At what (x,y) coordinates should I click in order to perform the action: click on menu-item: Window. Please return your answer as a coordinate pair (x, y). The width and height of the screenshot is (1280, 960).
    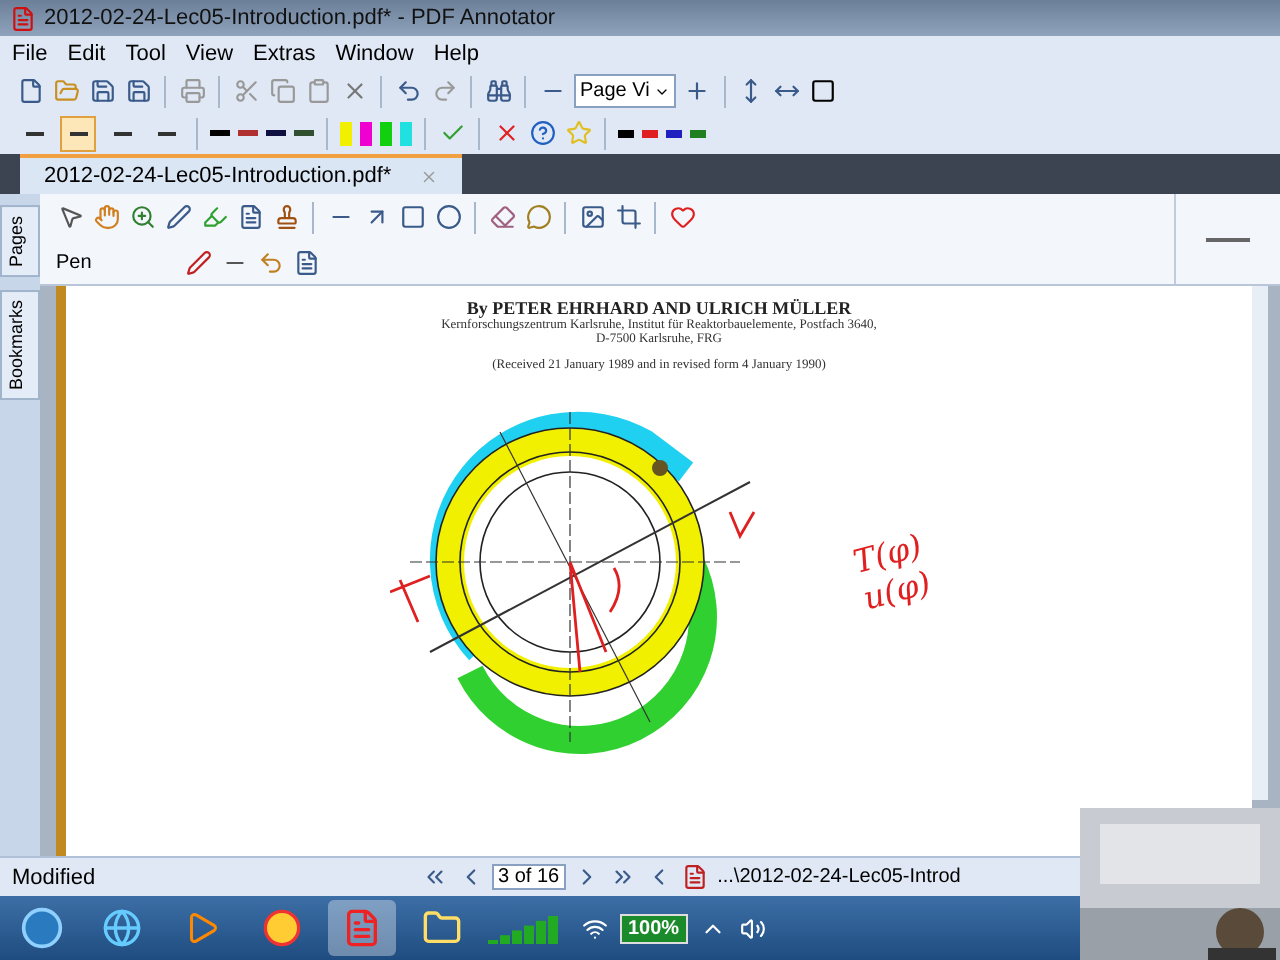
    Looking at the image, I should click on (374, 53).